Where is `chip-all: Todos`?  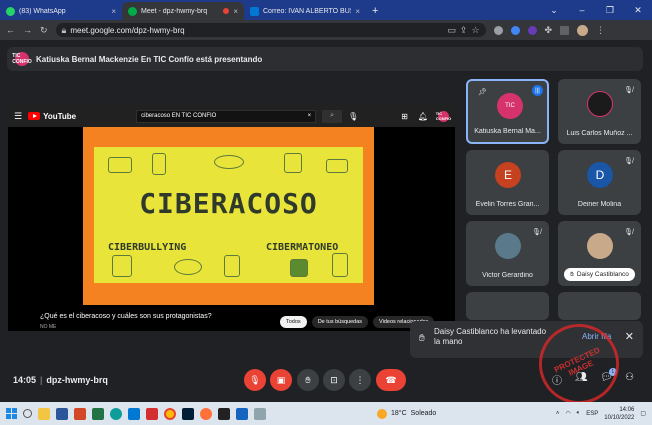 chip-all: Todos is located at coordinates (293, 322).